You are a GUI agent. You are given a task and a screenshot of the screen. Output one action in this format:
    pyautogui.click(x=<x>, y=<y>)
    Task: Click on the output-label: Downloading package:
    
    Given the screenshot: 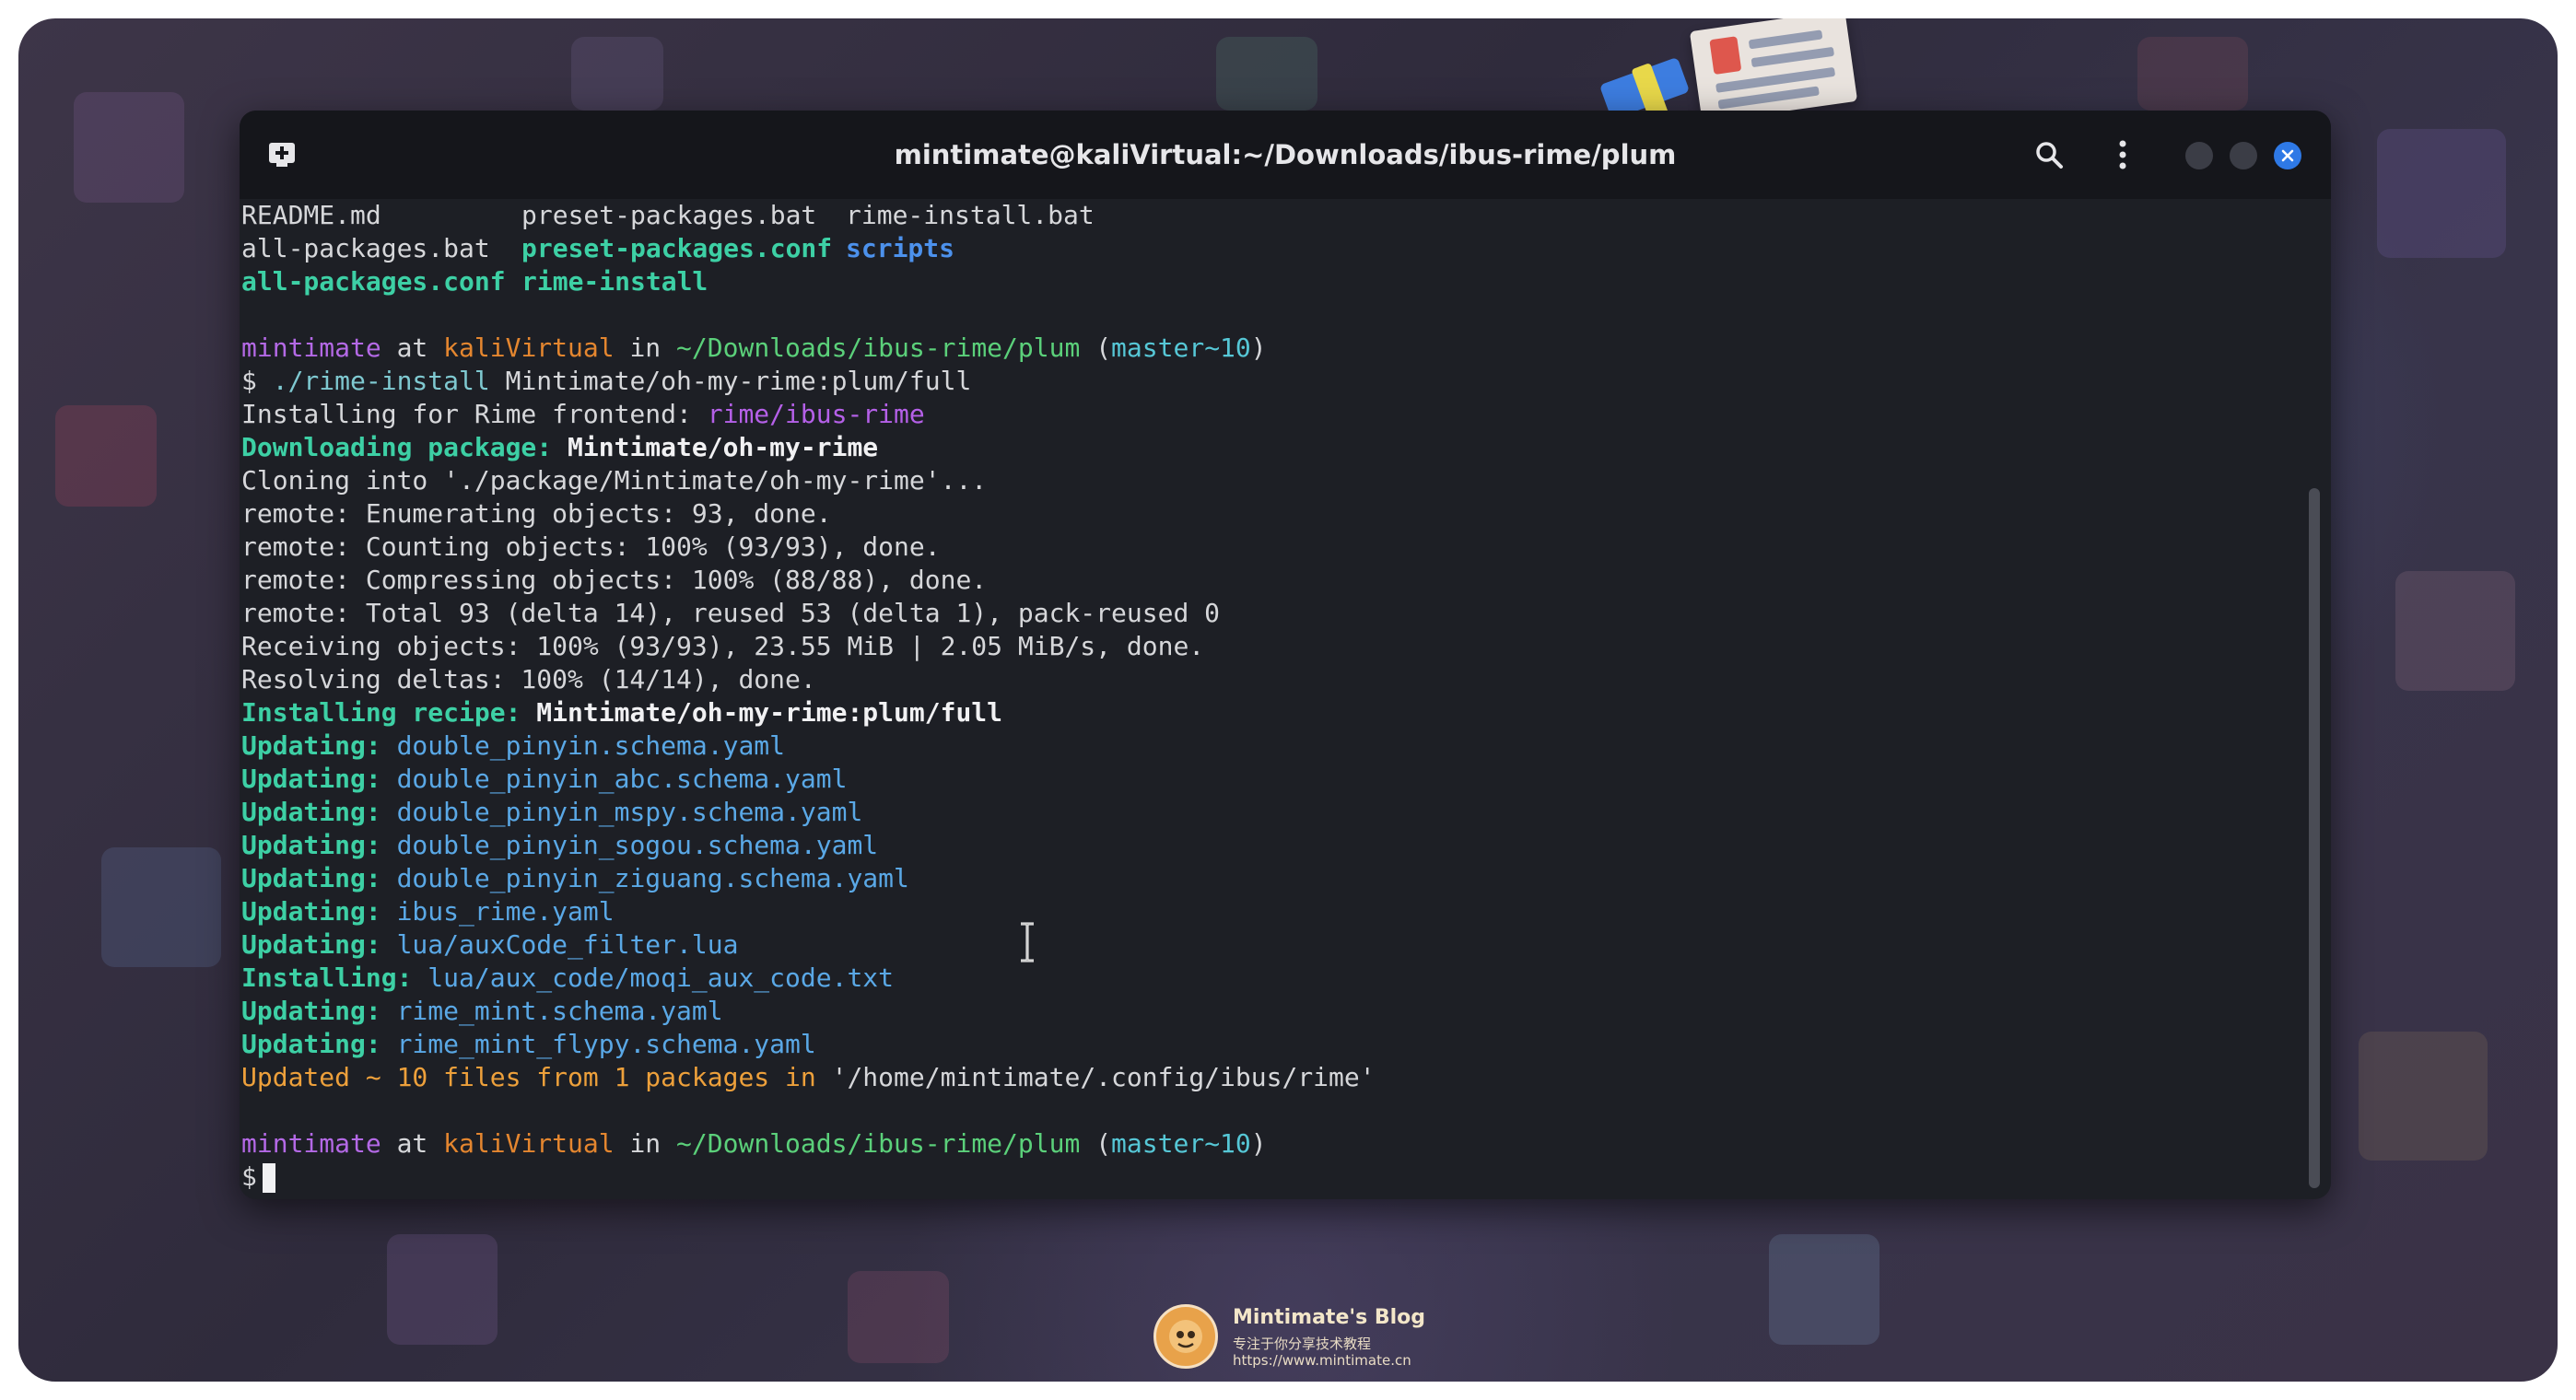 What is the action you would take?
    pyautogui.click(x=404, y=447)
    